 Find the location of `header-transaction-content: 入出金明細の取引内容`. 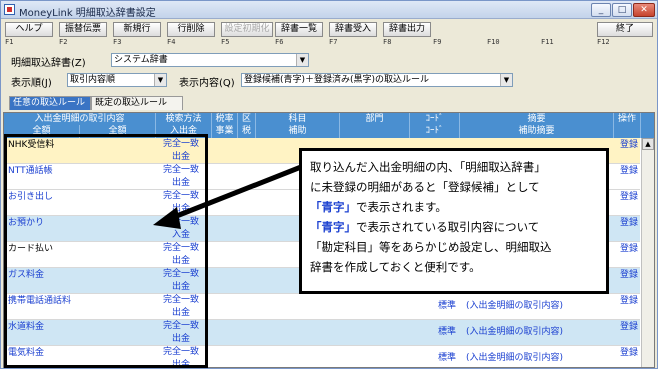

header-transaction-content: 入出金明細の取引内容 is located at coordinates (80, 119).